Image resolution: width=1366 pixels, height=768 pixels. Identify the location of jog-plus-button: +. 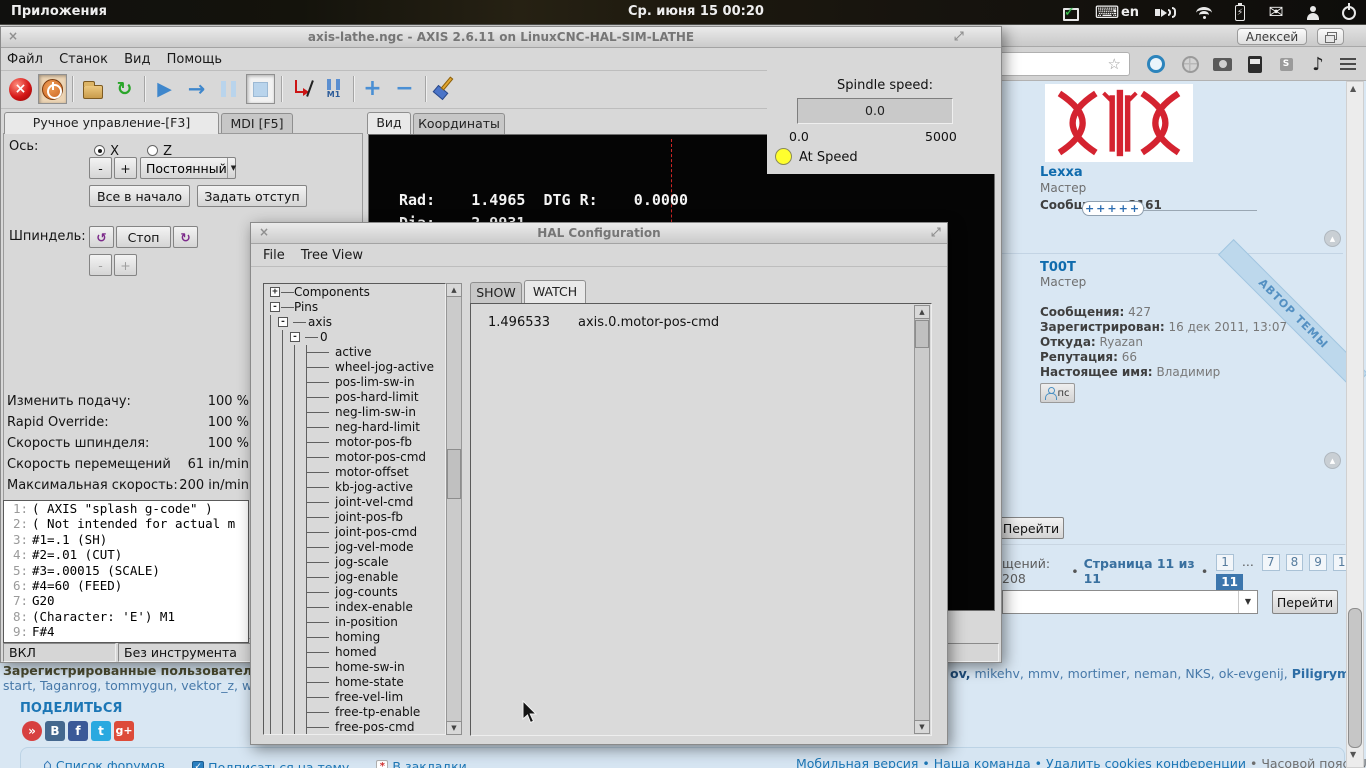
(125, 168).